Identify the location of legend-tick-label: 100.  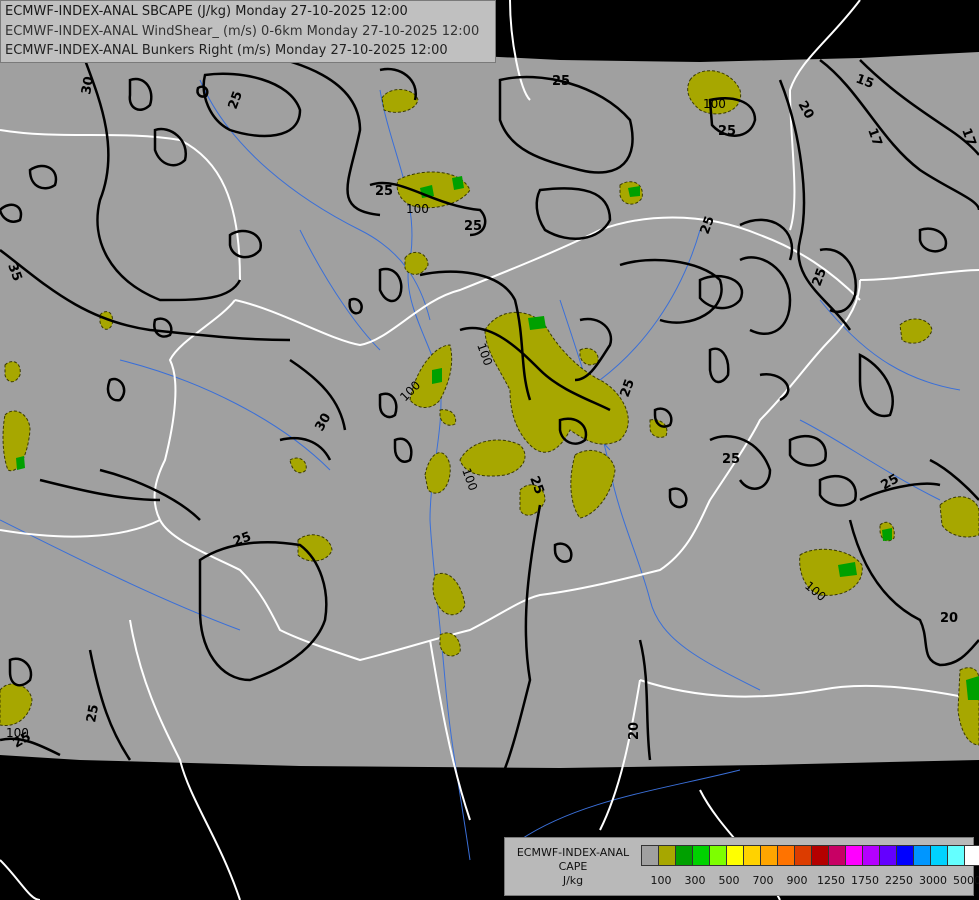
(661, 880).